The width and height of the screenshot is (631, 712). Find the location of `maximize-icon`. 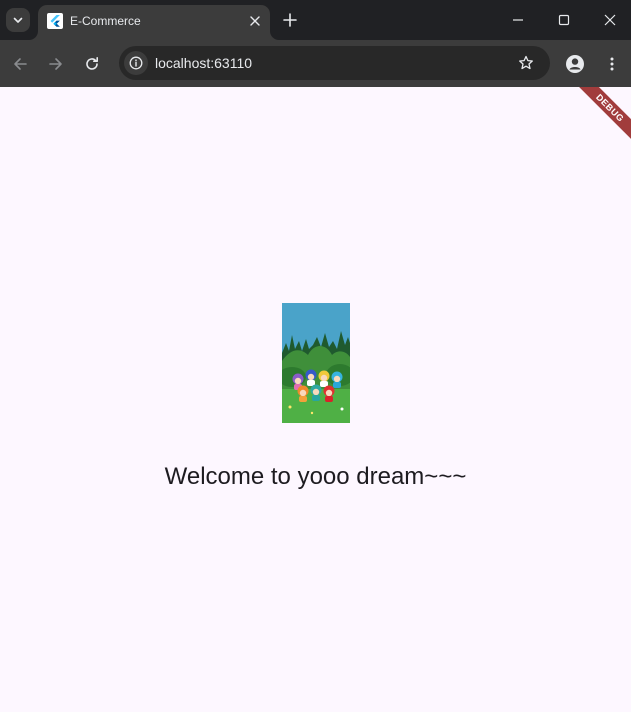

maximize-icon is located at coordinates (564, 20).